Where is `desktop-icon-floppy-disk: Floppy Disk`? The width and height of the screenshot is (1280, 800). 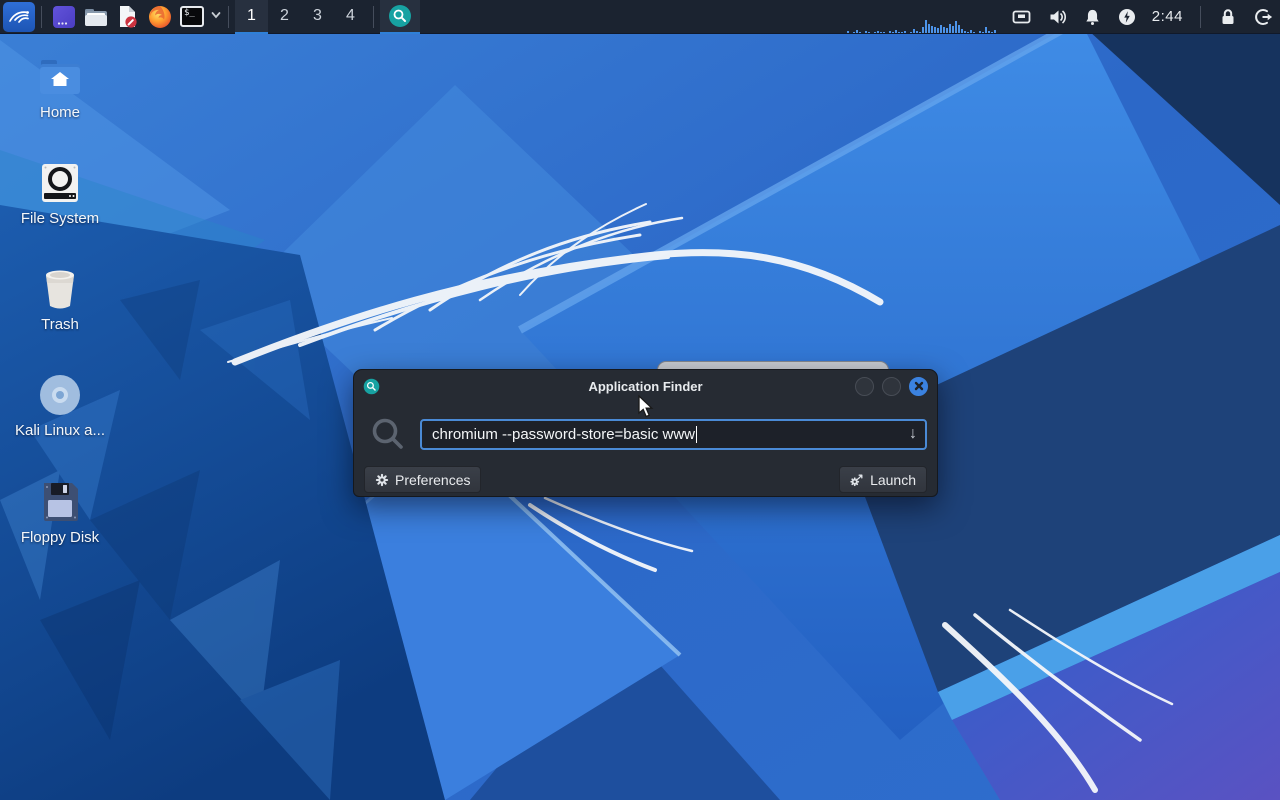
desktop-icon-floppy-disk: Floppy Disk is located at coordinates (60, 512).